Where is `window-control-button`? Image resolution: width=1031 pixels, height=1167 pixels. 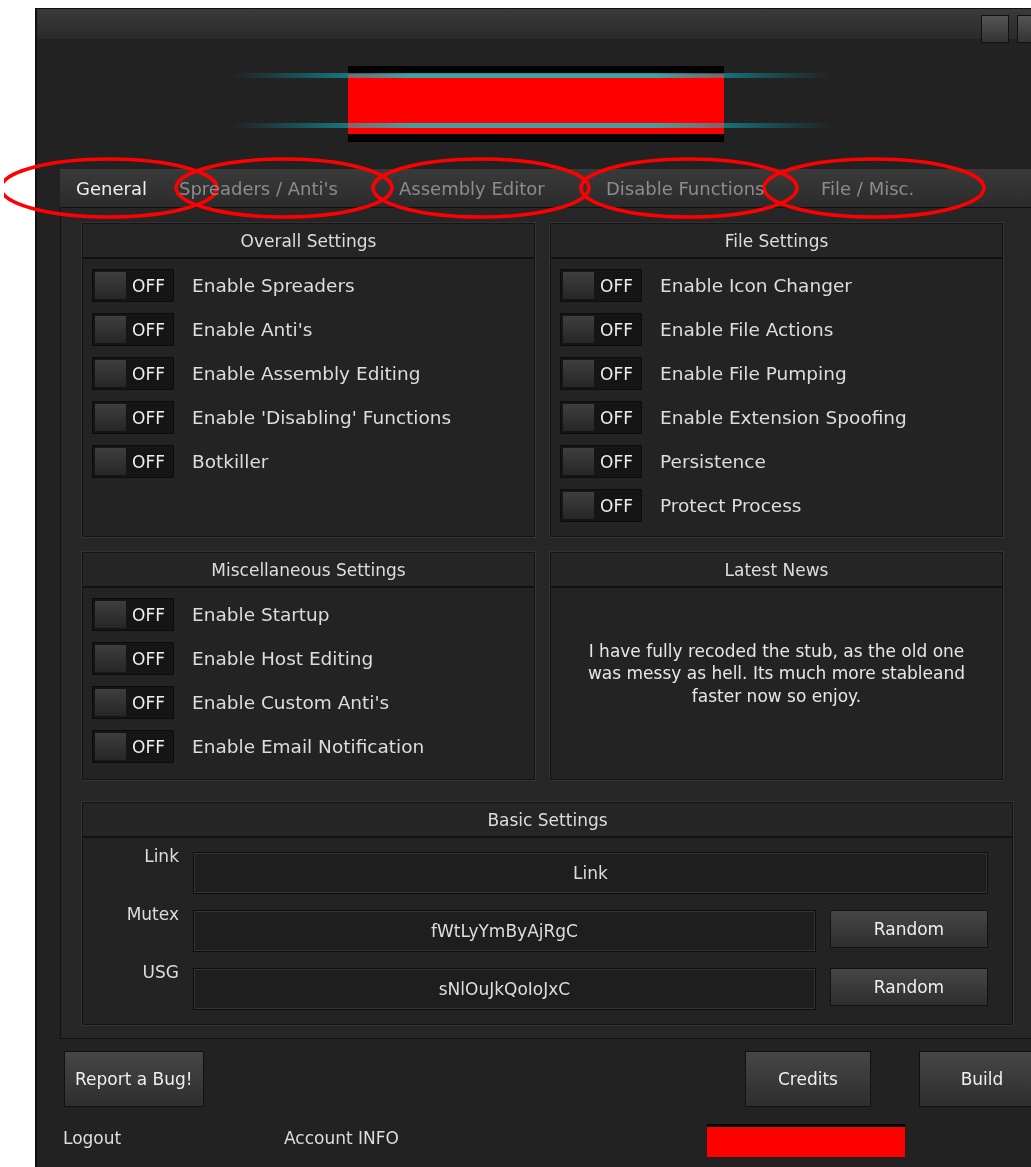 window-control-button is located at coordinates (995, 29).